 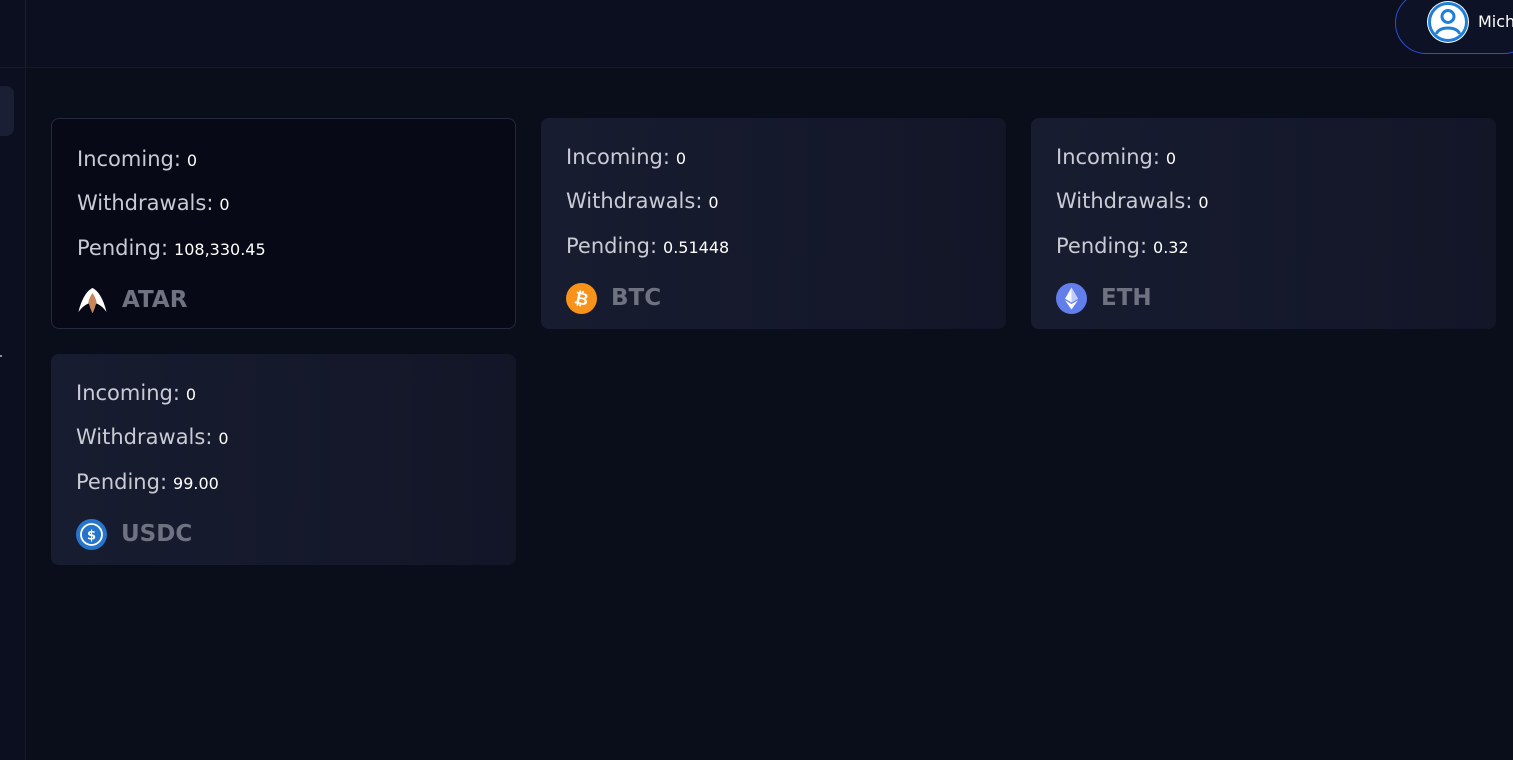 I want to click on sidebar, so click(x=13, y=414).